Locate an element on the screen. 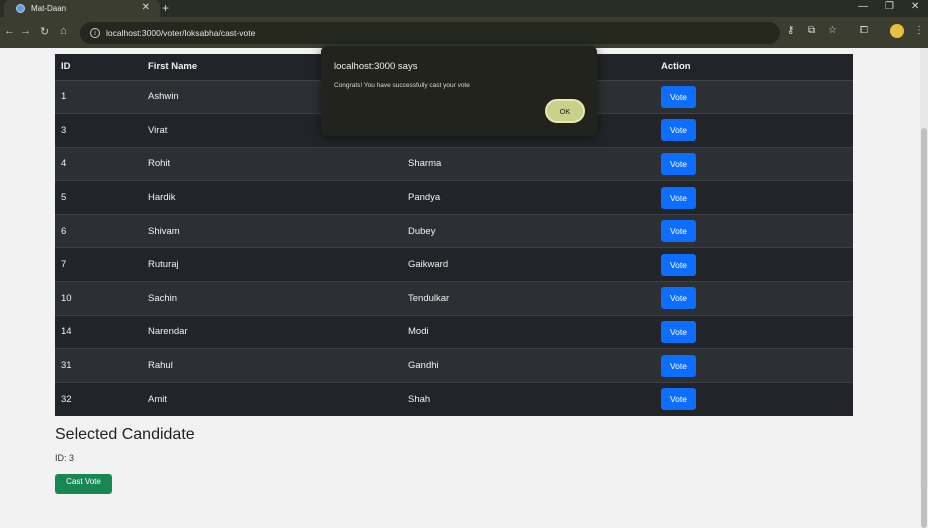 The width and height of the screenshot is (928, 528). table-row: 4 Rohit Sharma Vote is located at coordinates (454, 163).